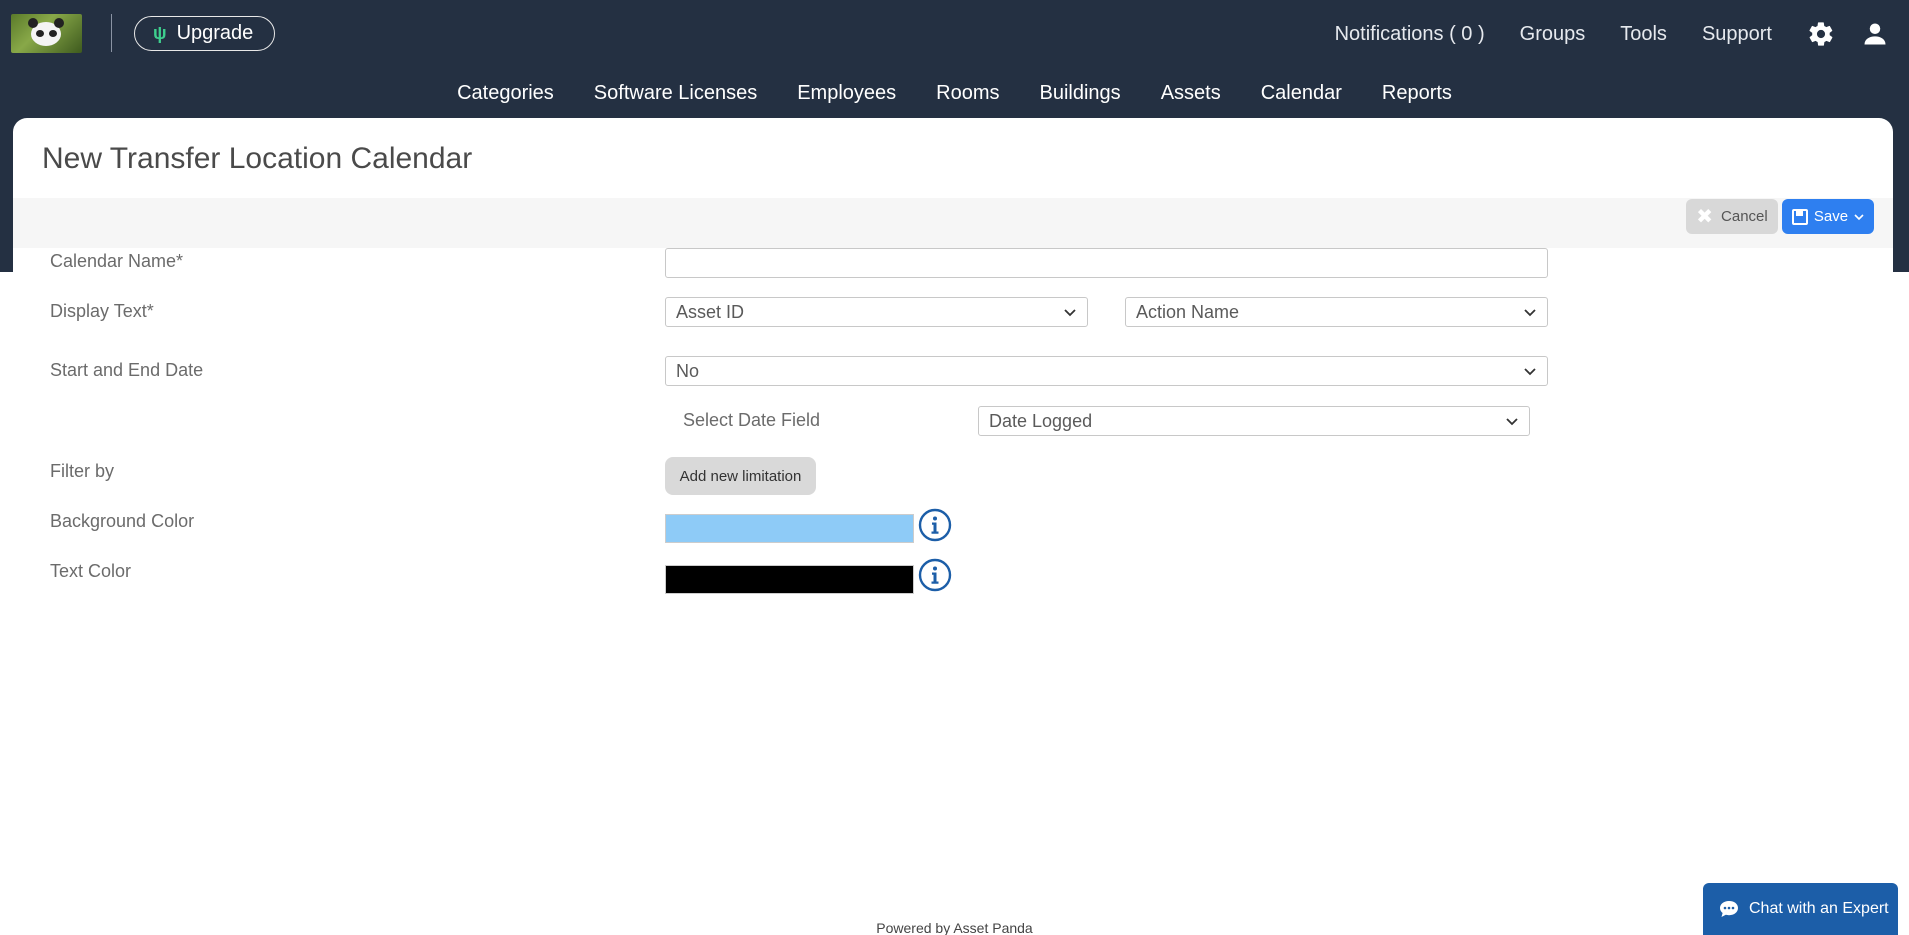 Image resolution: width=1909 pixels, height=935 pixels. I want to click on calendar-name-label: Calendar Name*, so click(117, 261).